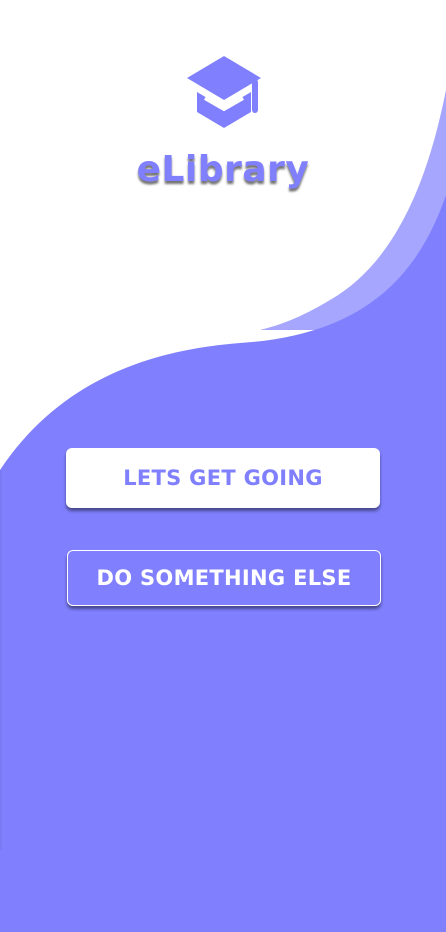 Image resolution: width=446 pixels, height=932 pixels. I want to click on lets-get-going-button: LETS GET GOING, so click(223, 478).